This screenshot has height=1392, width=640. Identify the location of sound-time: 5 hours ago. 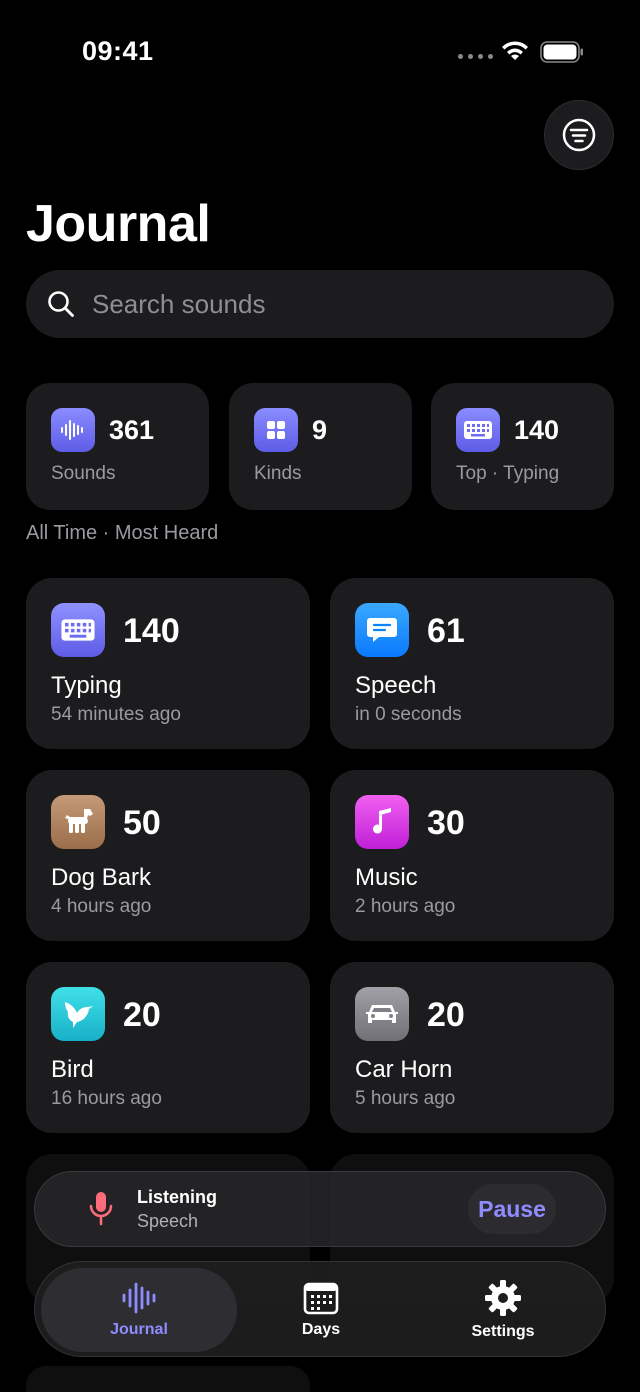
(405, 1098).